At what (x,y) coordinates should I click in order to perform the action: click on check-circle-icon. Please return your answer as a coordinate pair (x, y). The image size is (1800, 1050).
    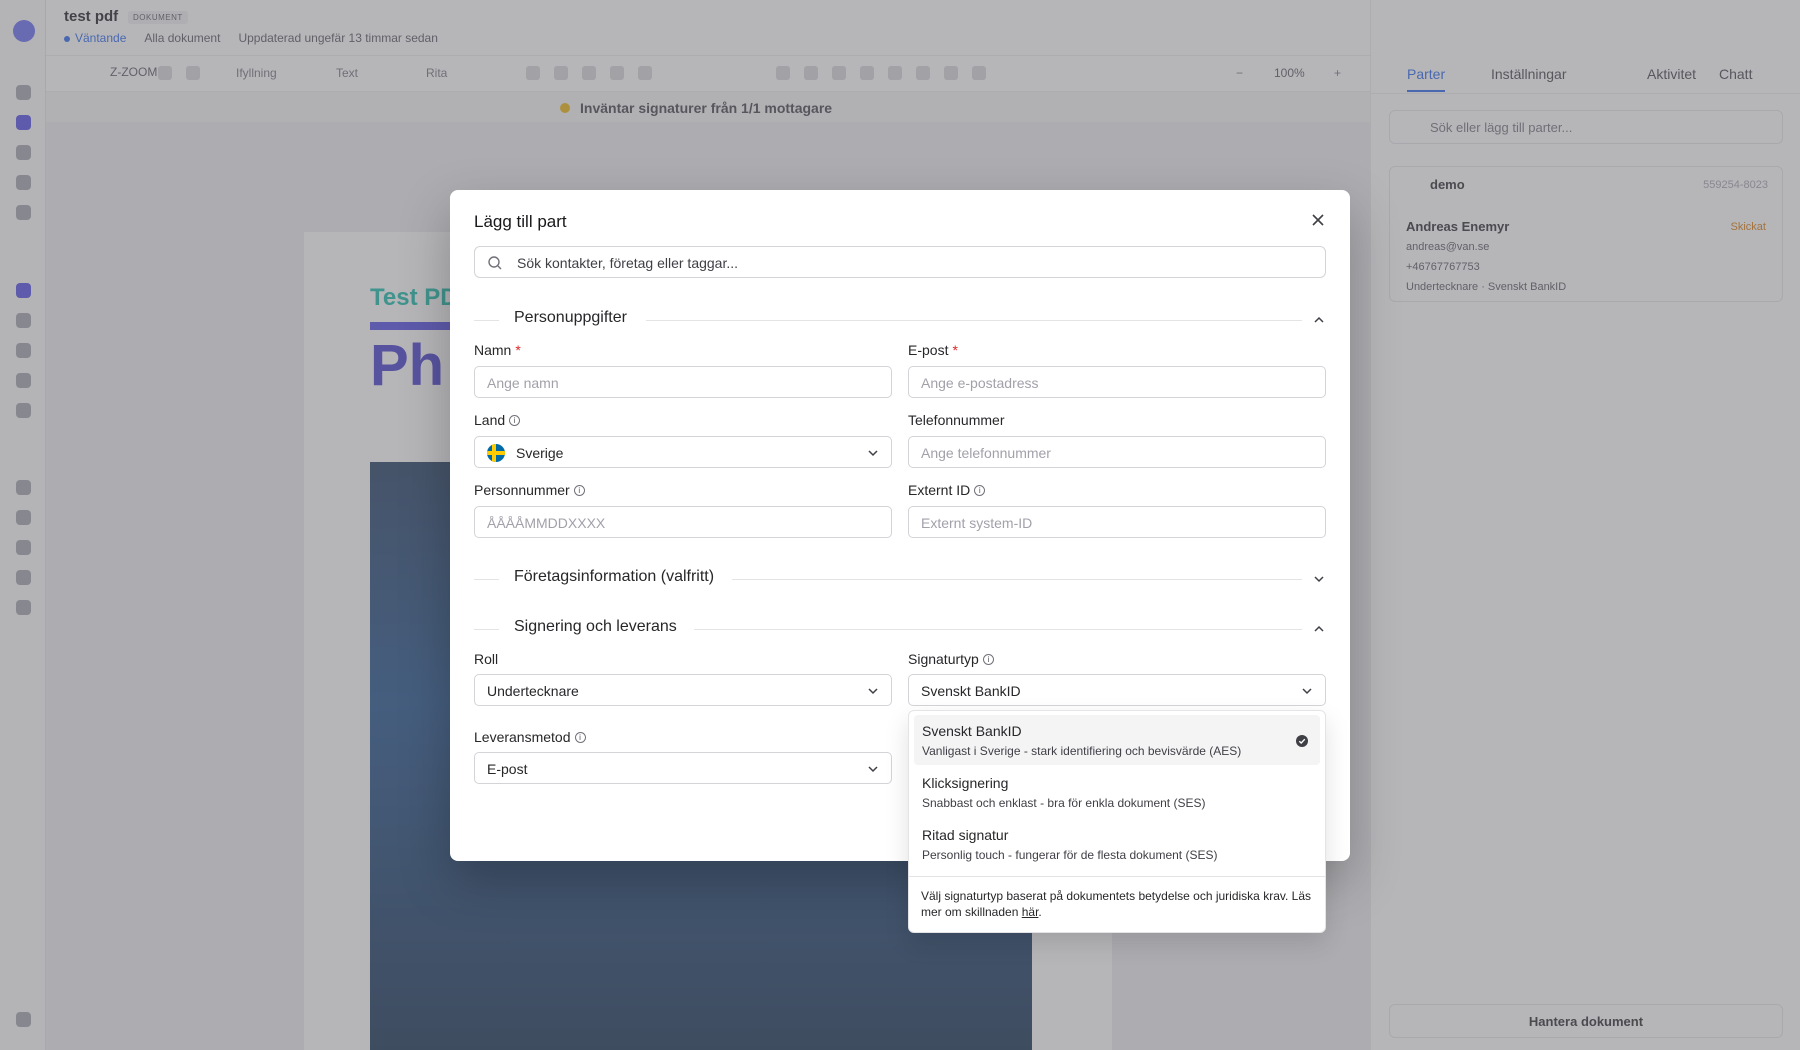
    Looking at the image, I should click on (1302, 741).